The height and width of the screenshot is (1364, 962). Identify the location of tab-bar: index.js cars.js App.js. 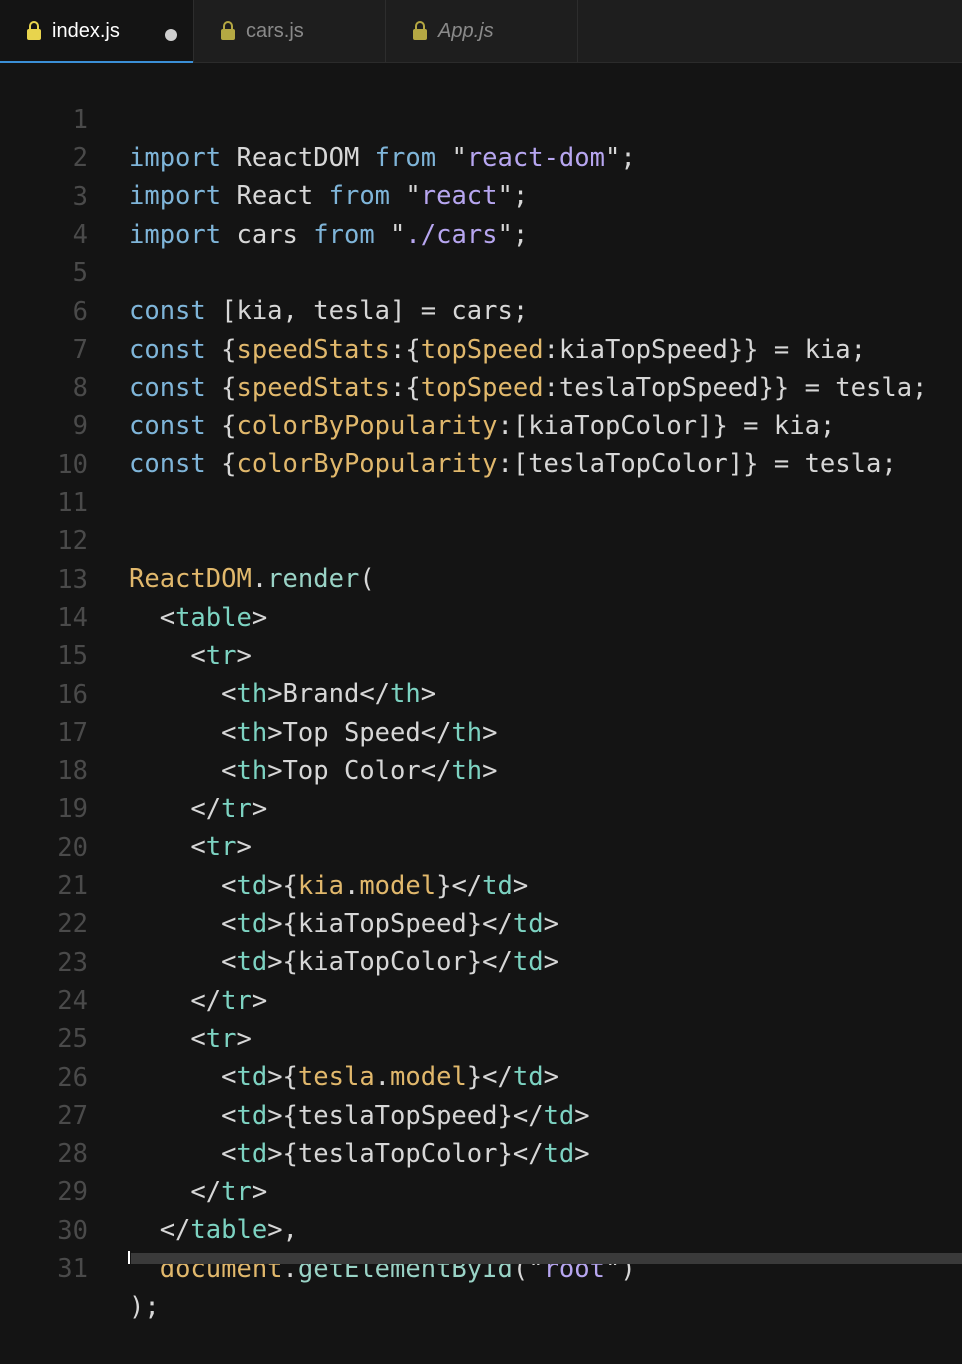
(481, 31).